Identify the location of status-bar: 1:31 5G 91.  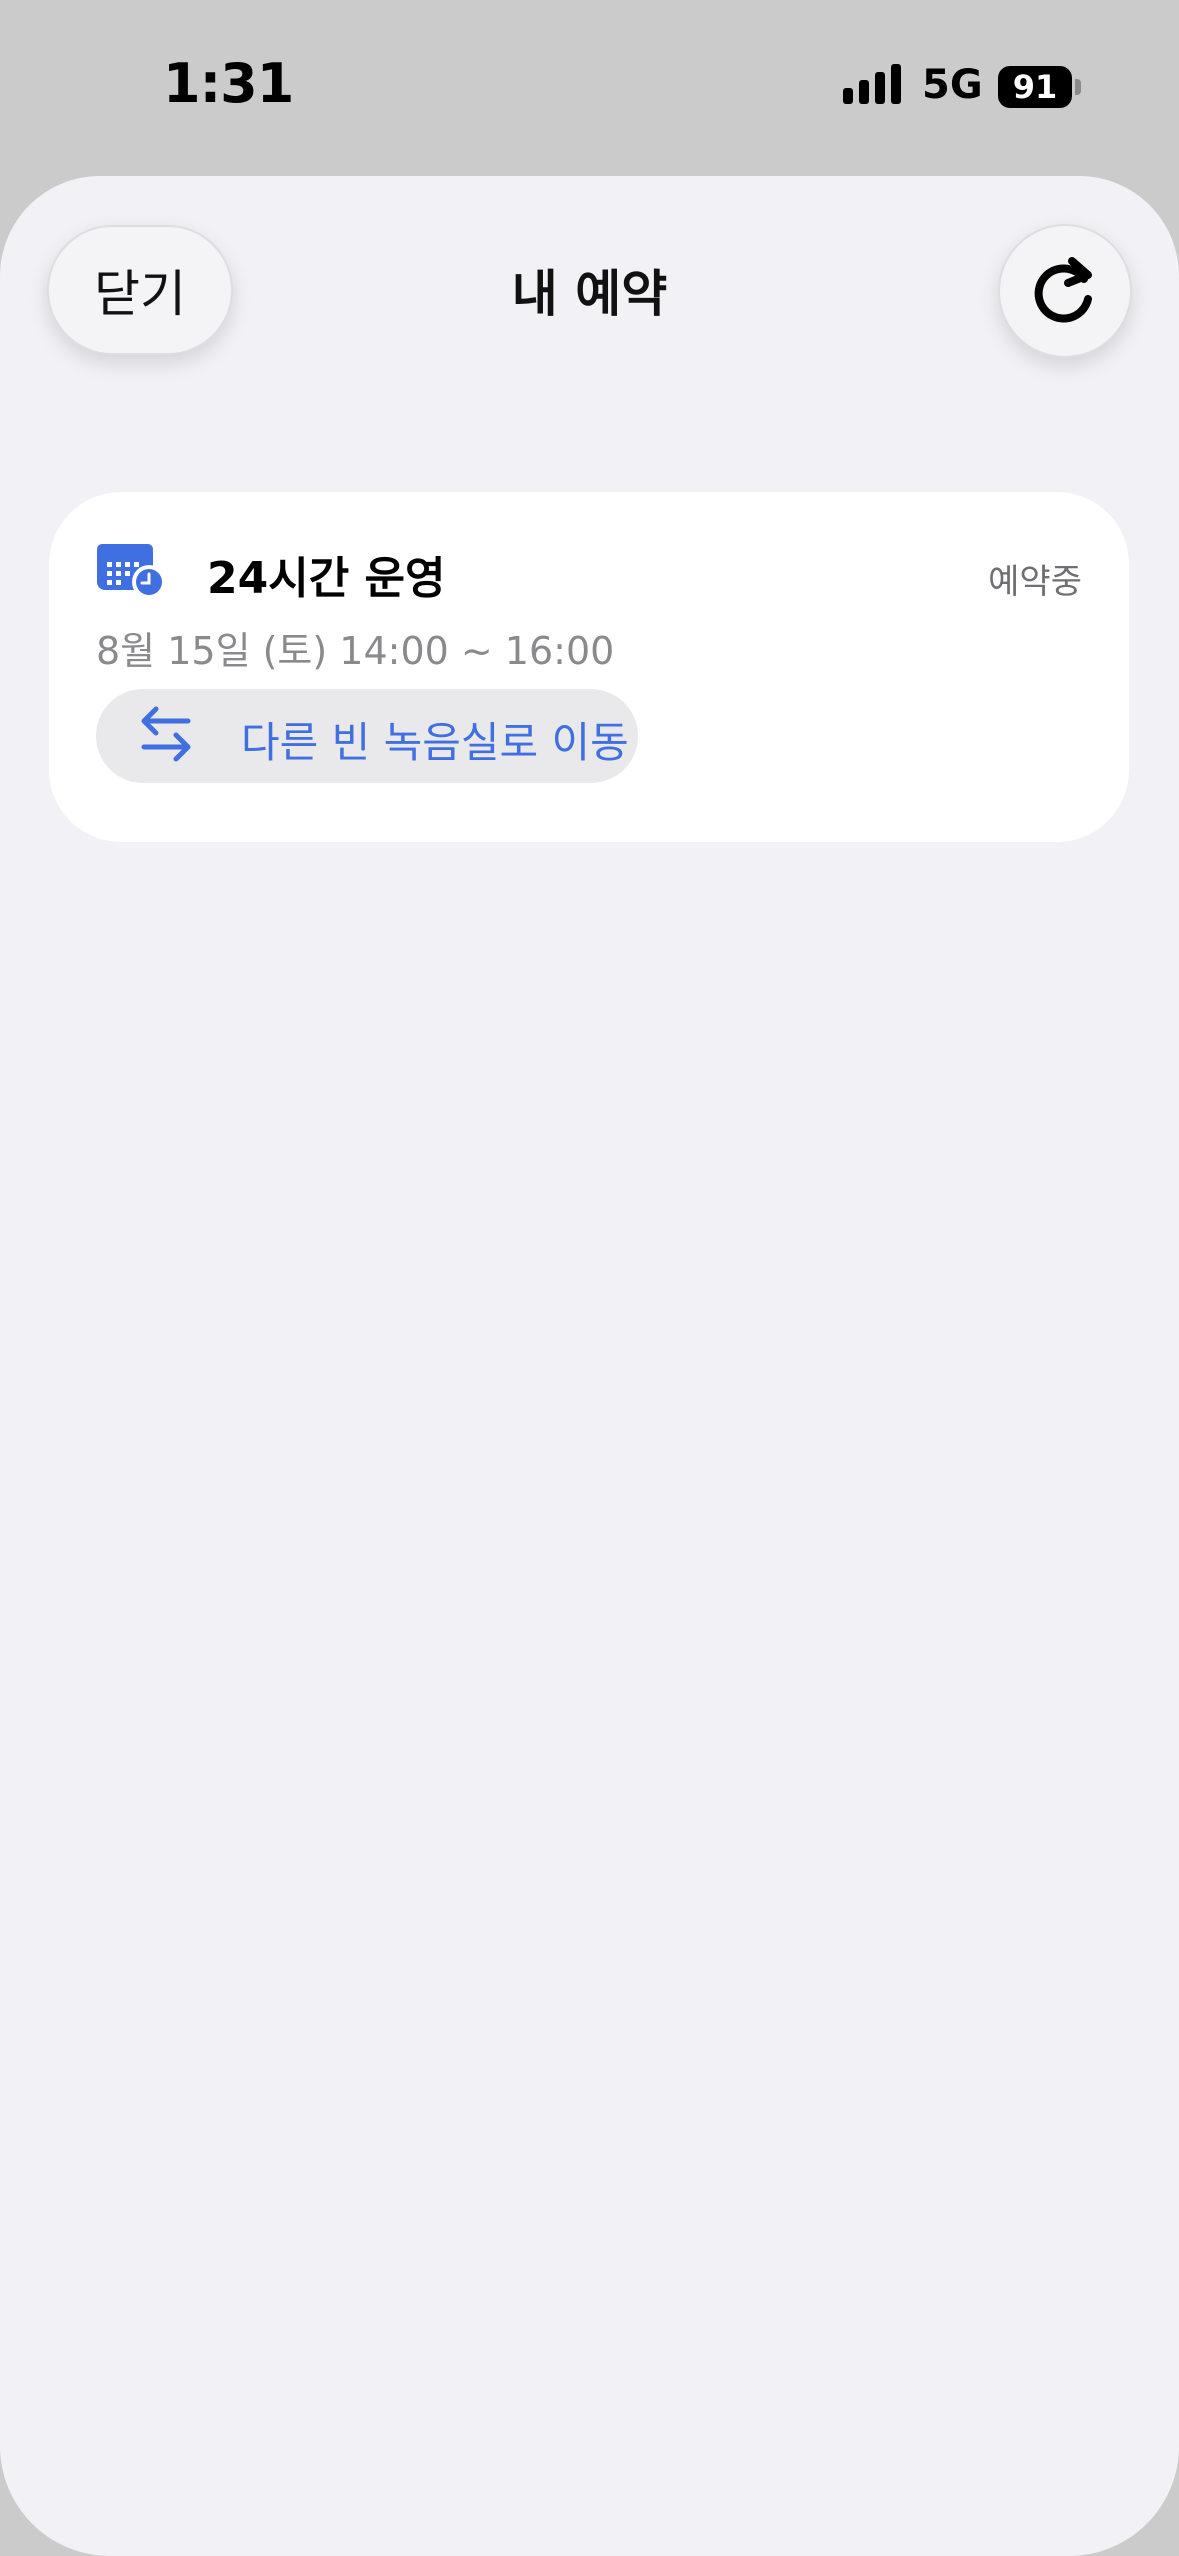
(589, 85).